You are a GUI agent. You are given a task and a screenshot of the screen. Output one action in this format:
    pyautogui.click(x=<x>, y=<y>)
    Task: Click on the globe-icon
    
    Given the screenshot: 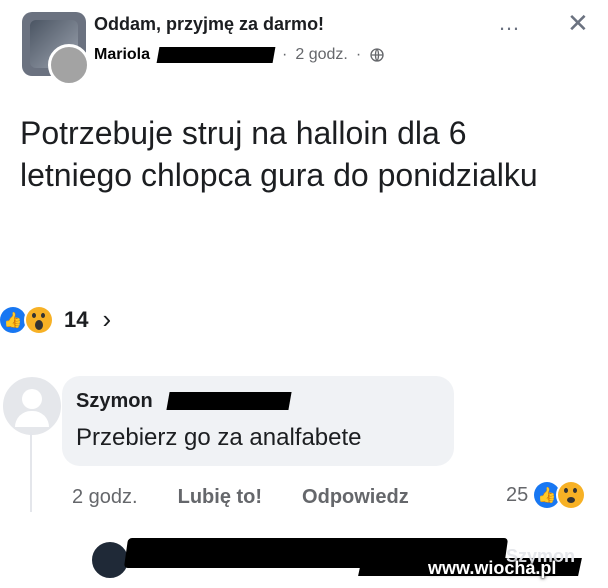 What is the action you would take?
    pyautogui.click(x=377, y=55)
    